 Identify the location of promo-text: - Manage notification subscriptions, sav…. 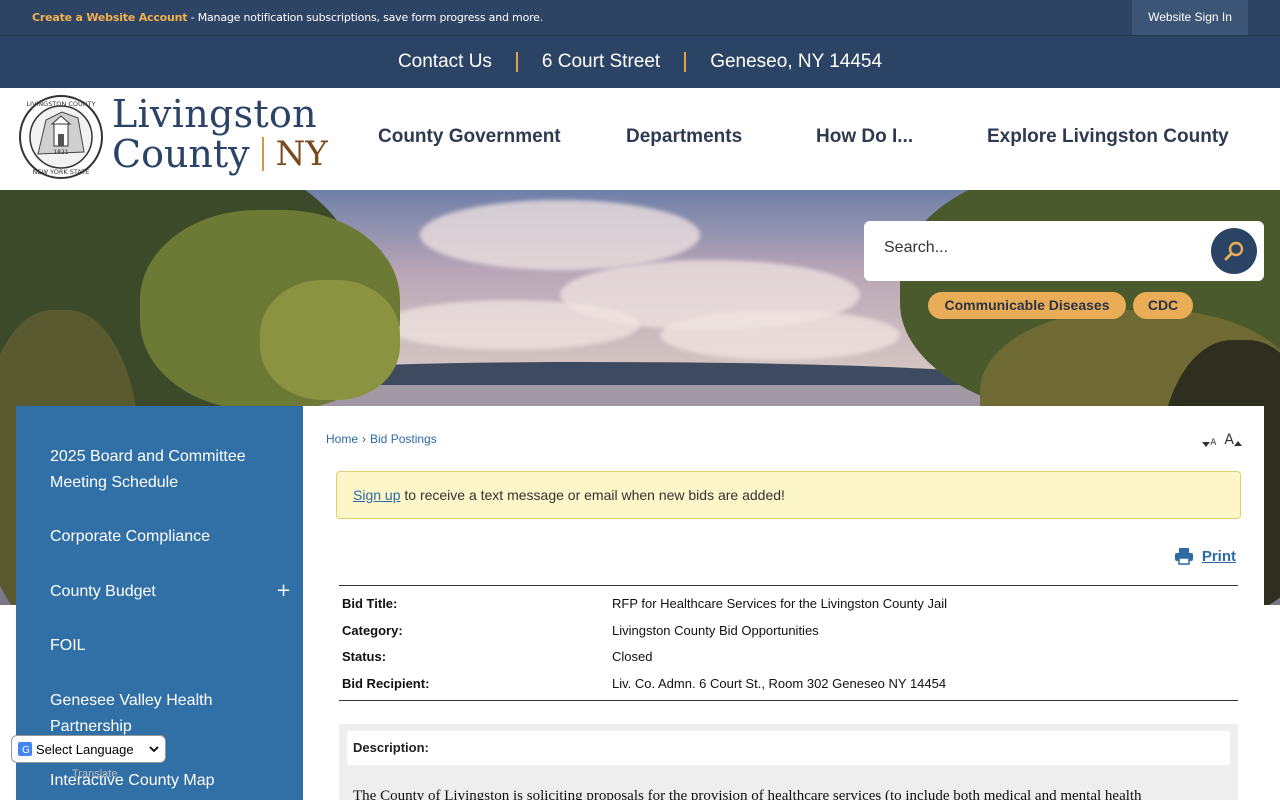
(365, 17).